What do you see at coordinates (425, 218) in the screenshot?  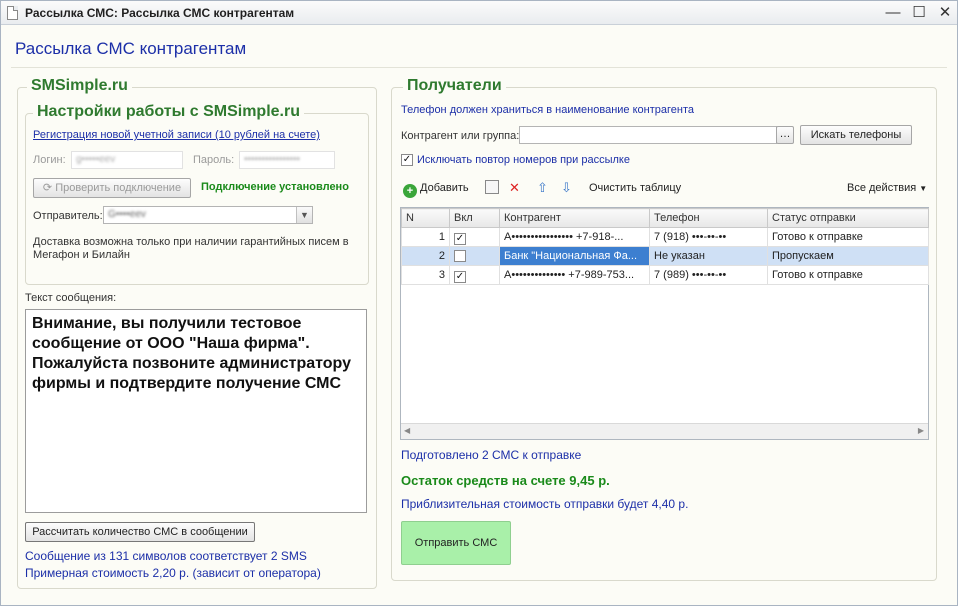 I see `column-header: N` at bounding box center [425, 218].